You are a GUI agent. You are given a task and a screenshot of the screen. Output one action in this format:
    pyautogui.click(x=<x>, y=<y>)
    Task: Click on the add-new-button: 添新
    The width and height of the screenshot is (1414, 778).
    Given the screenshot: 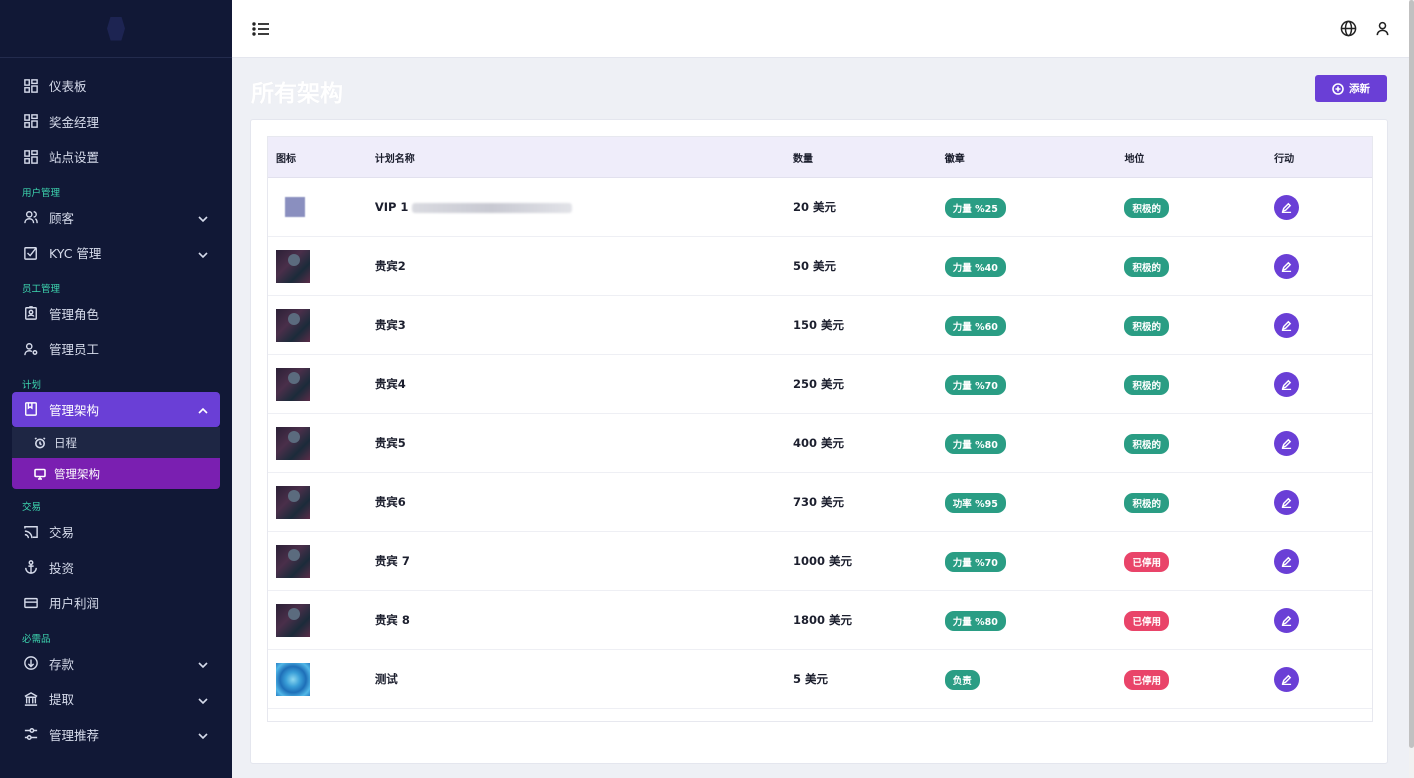 What is the action you would take?
    pyautogui.click(x=1351, y=88)
    